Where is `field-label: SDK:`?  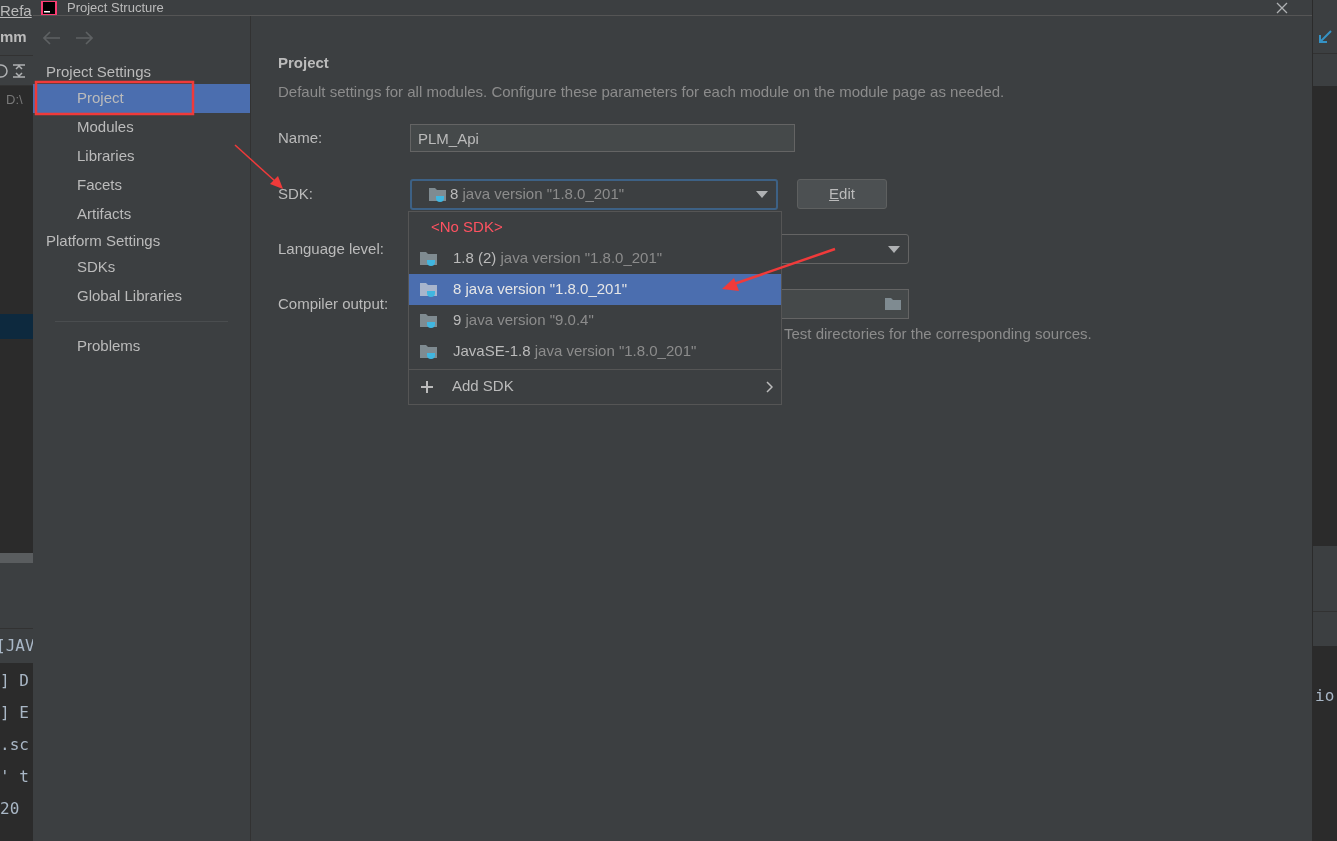 field-label: SDK: is located at coordinates (296, 193).